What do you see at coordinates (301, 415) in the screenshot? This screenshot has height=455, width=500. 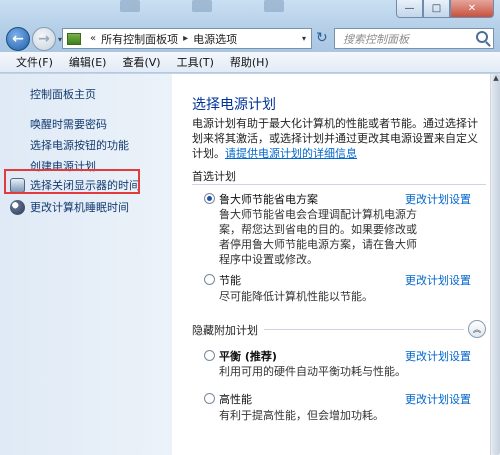 I see `plan-desc-high-performance: 有利于提高性能，但会增加功耗。` at bounding box center [301, 415].